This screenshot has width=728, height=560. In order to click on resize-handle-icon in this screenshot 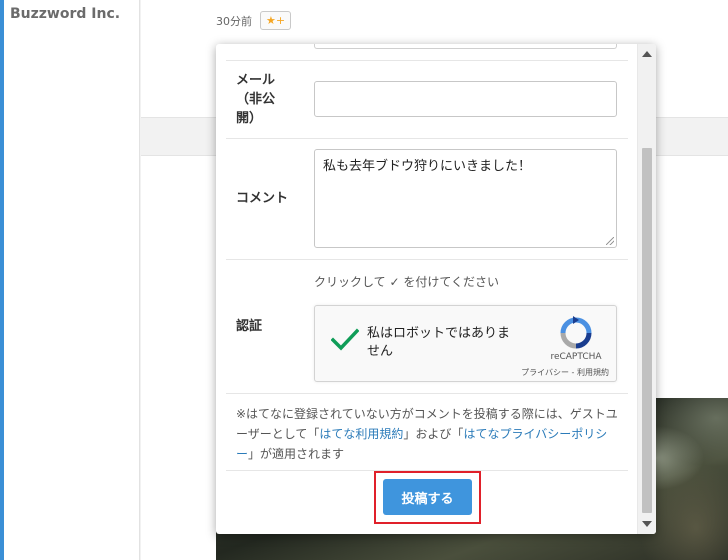, I will do `click(610, 241)`.